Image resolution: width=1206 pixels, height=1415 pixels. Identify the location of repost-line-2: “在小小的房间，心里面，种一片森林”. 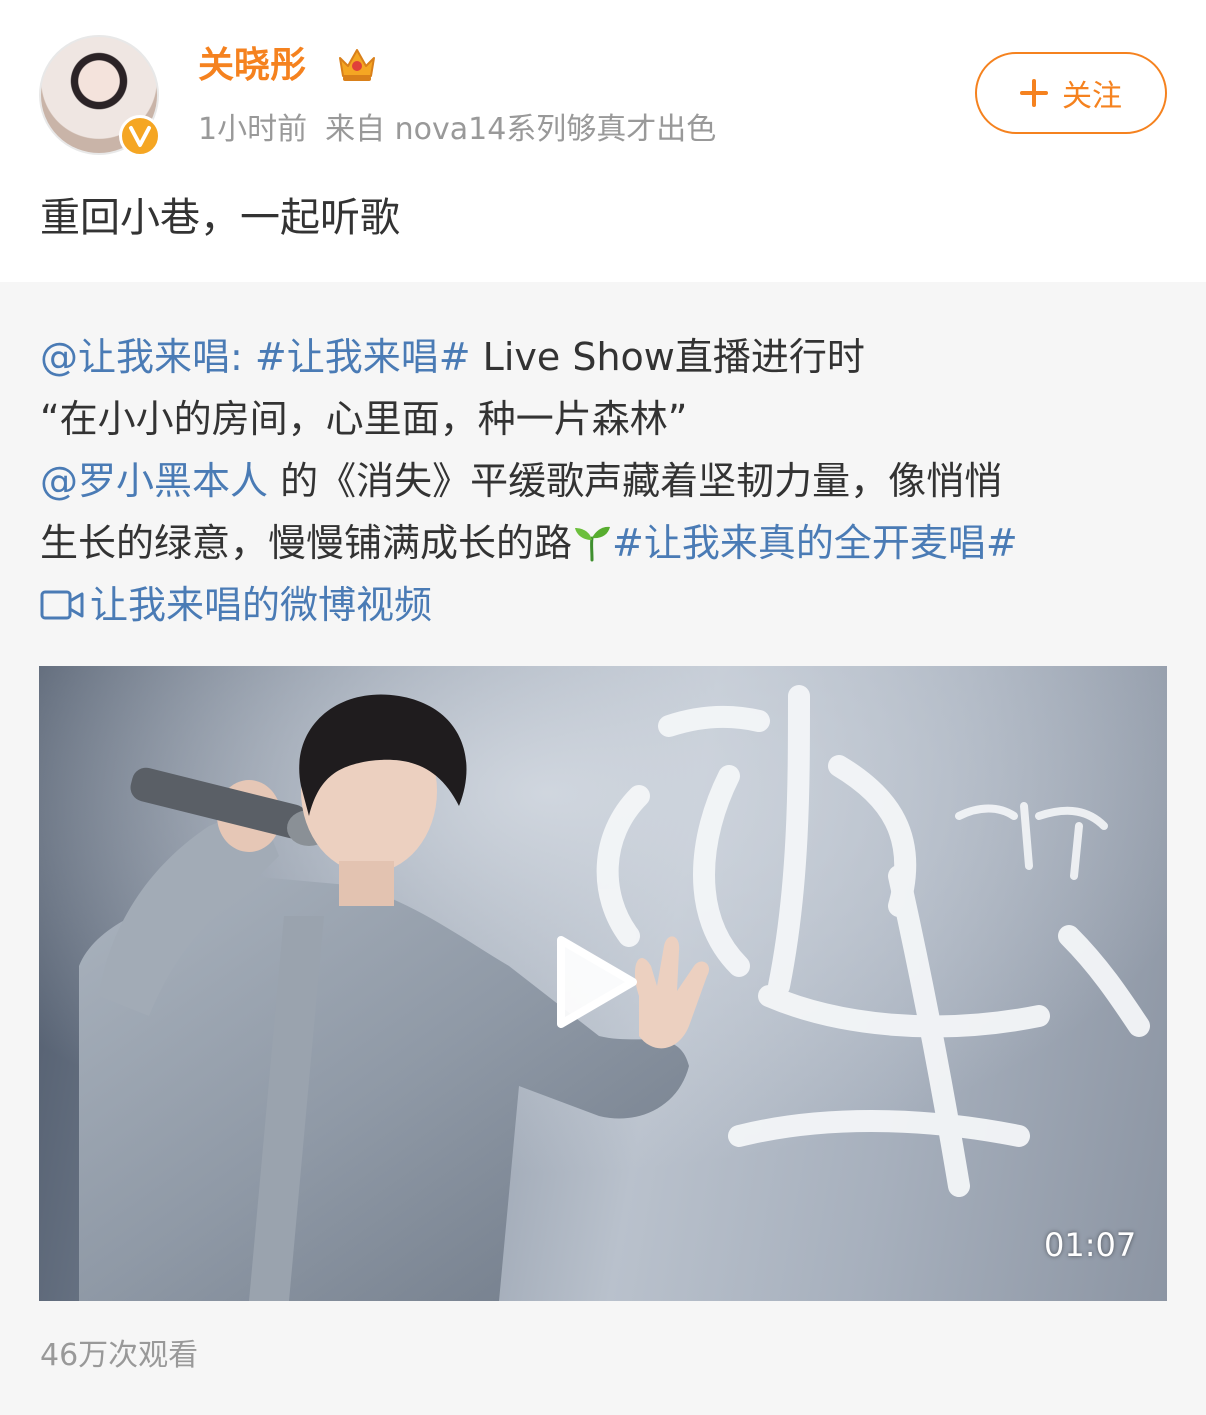
(605, 419).